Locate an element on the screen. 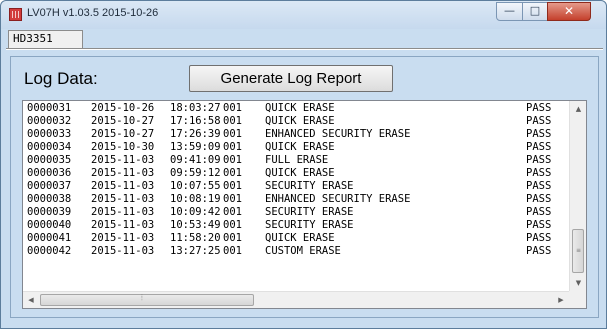  app-icon is located at coordinates (15, 14).